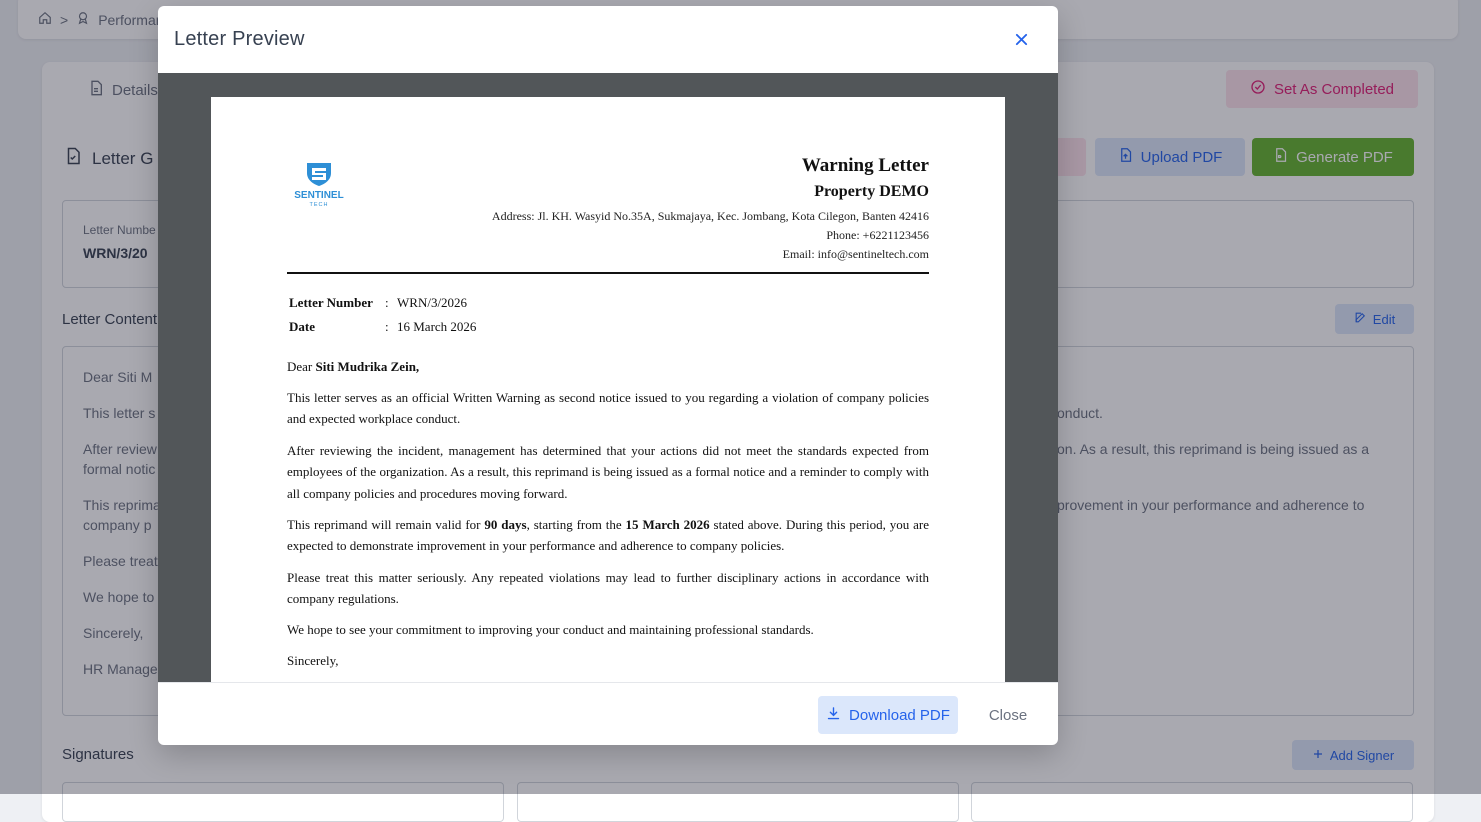 This screenshot has width=1481, height=822. Describe the element at coordinates (1008, 715) in the screenshot. I see `close-button: Close` at that location.